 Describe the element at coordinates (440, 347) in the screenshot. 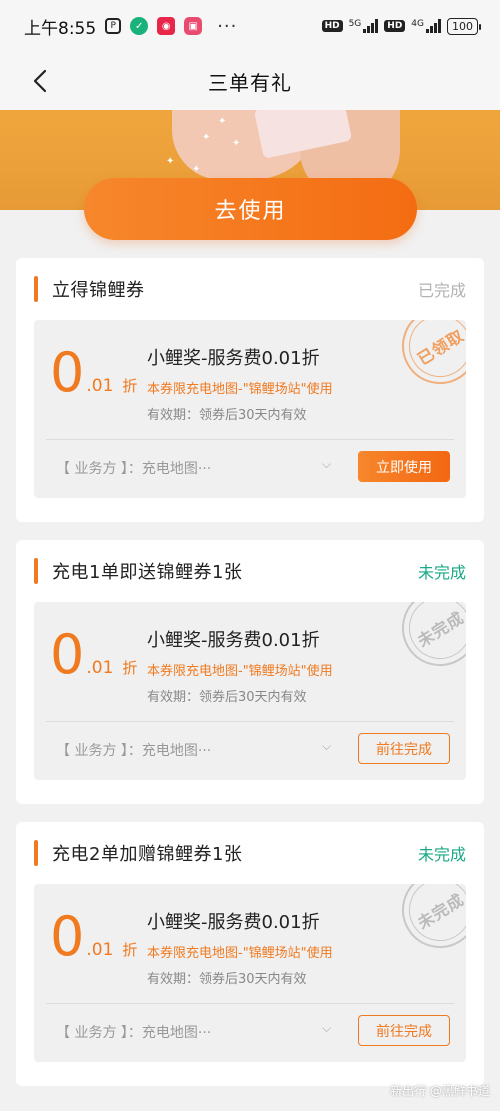

I see `stamp-label: 已领取` at that location.